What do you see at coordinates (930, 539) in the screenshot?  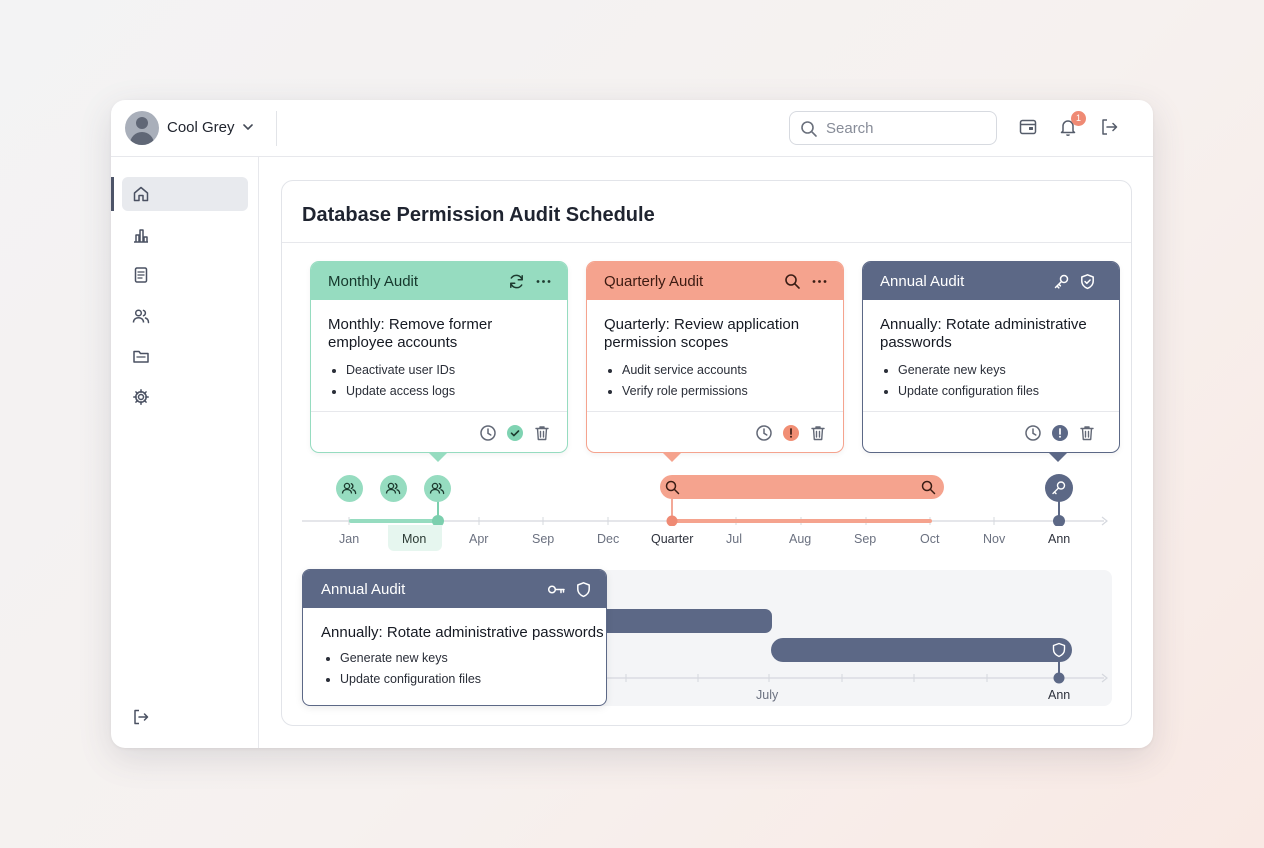 I see `tick-label: Oct` at bounding box center [930, 539].